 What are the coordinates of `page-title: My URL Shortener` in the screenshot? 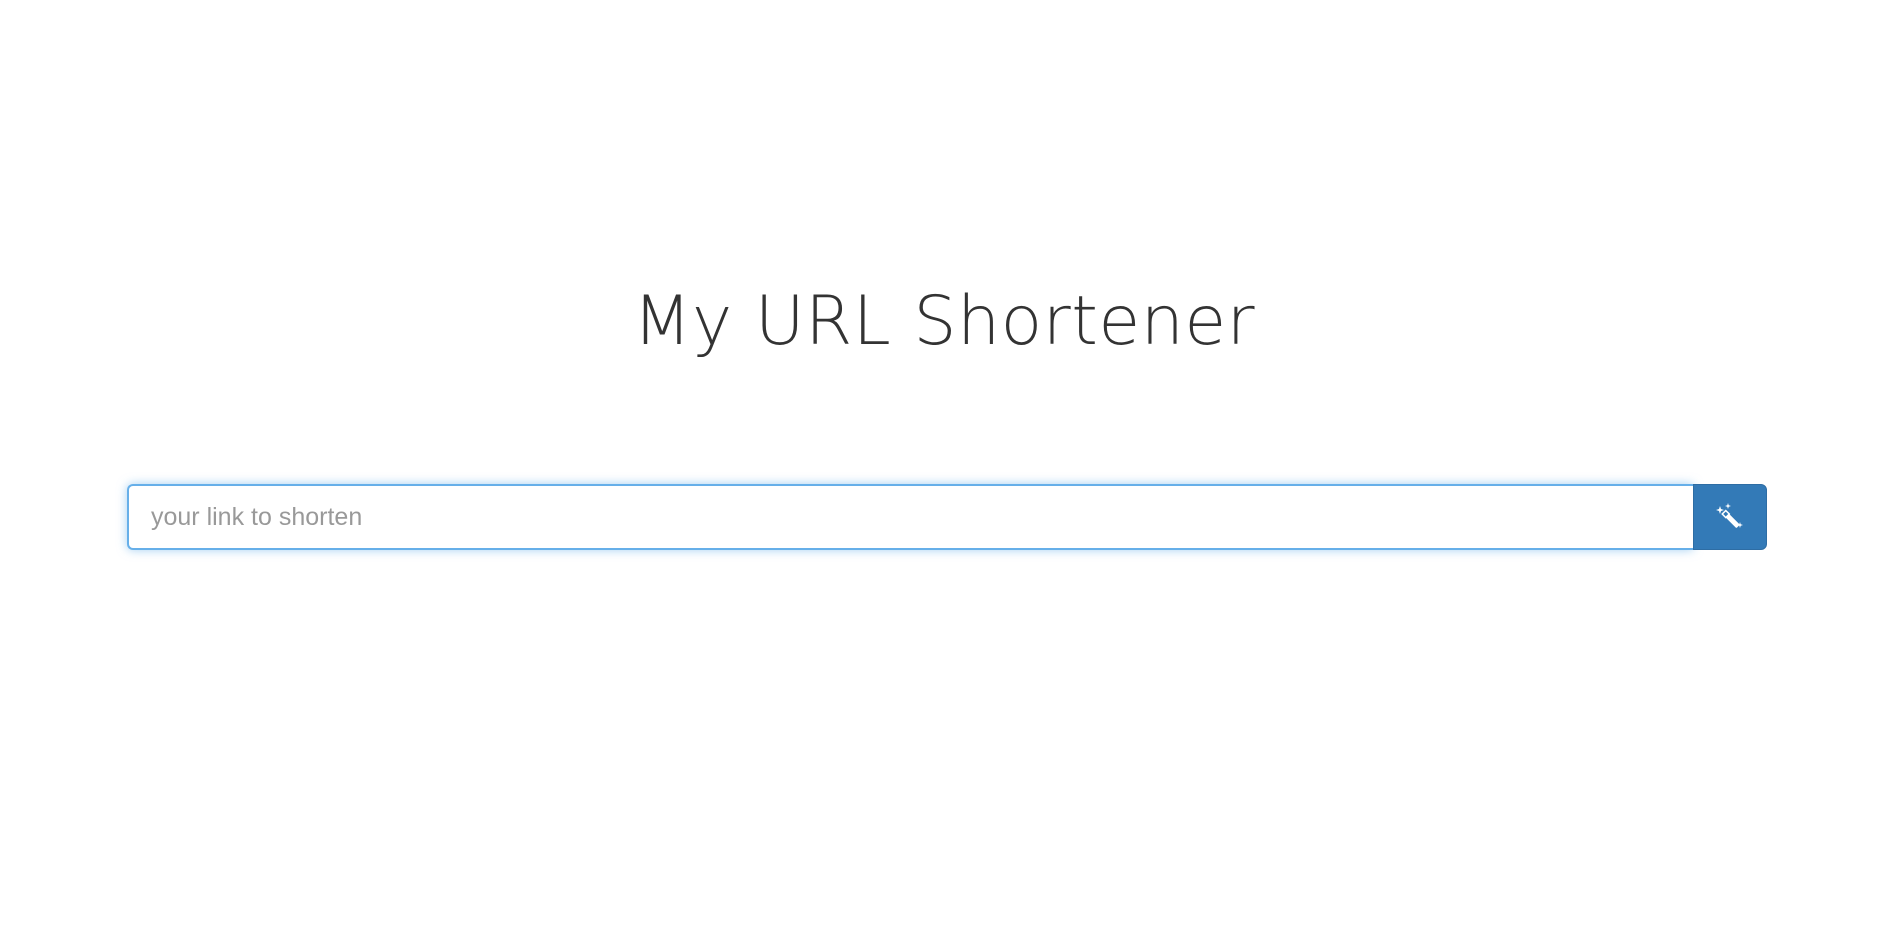 It's located at (944, 321).